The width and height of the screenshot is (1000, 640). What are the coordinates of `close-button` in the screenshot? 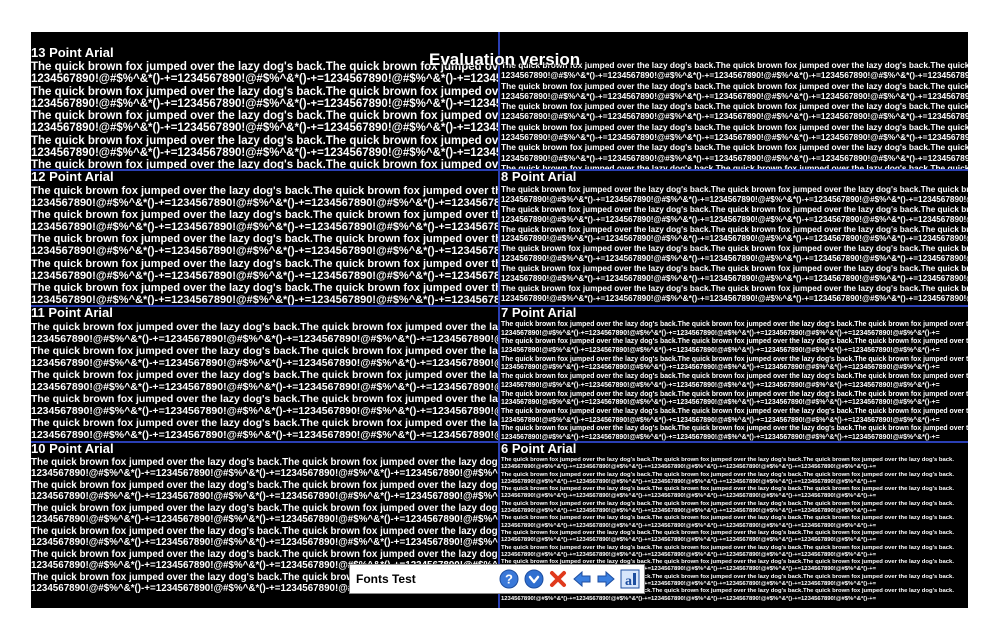 It's located at (557, 579).